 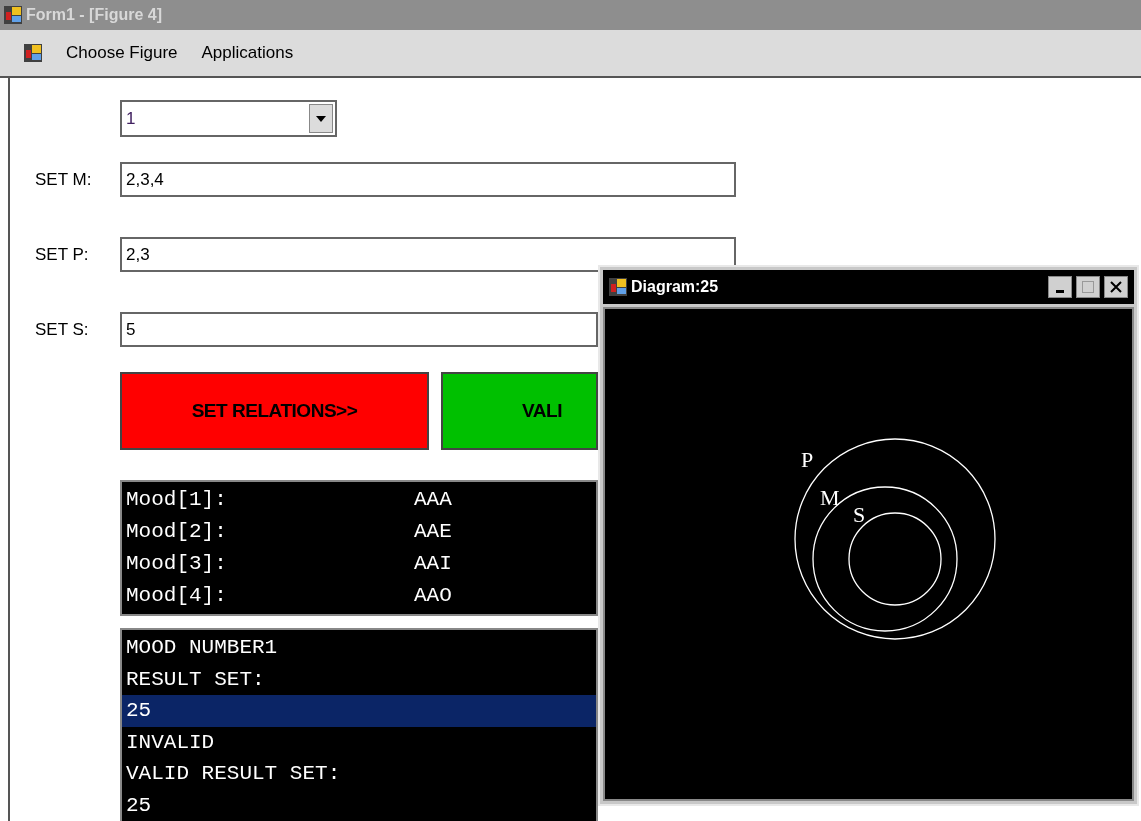 I want to click on set-label: S, so click(x=859, y=514).